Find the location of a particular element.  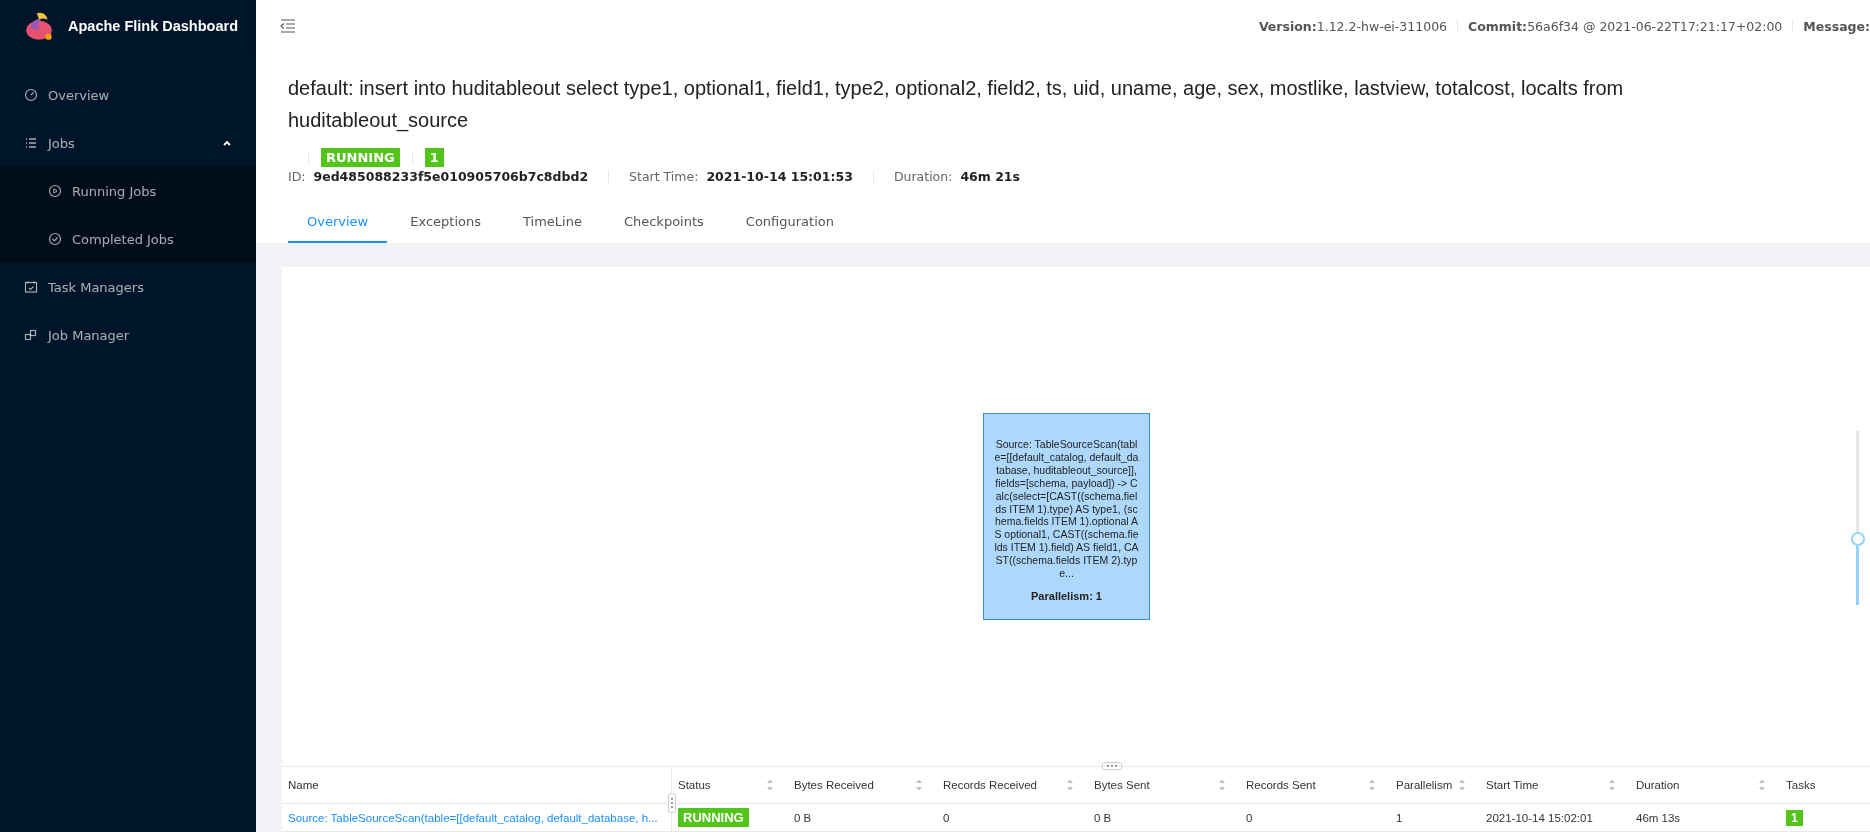

column-header: Tasks is located at coordinates (1825, 785).